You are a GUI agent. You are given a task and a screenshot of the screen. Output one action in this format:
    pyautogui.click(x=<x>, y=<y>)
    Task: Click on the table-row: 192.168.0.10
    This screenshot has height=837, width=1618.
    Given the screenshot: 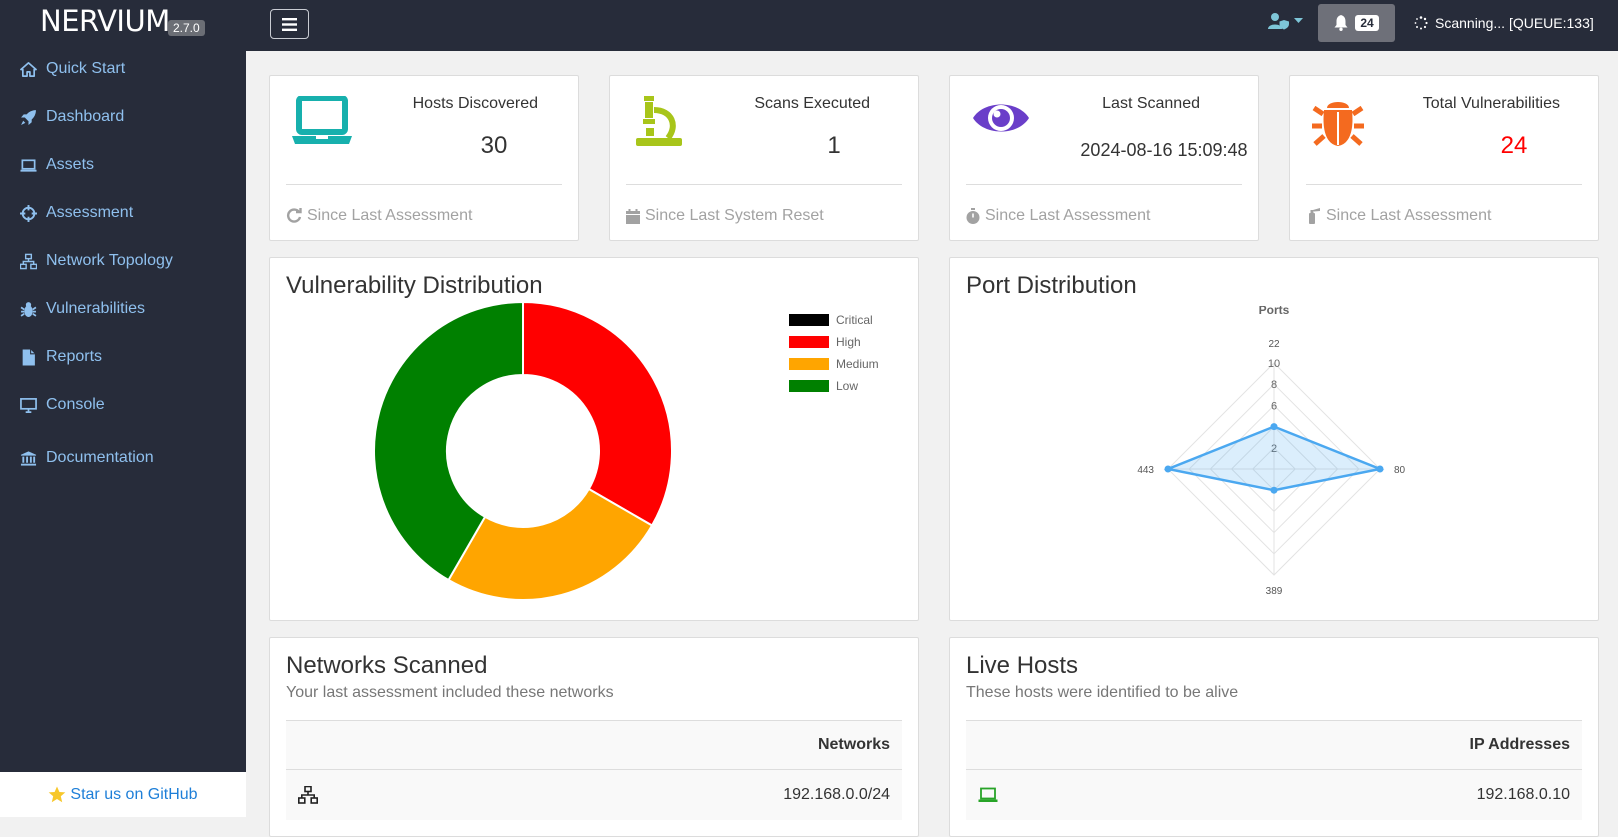 What is the action you would take?
    pyautogui.click(x=1274, y=795)
    